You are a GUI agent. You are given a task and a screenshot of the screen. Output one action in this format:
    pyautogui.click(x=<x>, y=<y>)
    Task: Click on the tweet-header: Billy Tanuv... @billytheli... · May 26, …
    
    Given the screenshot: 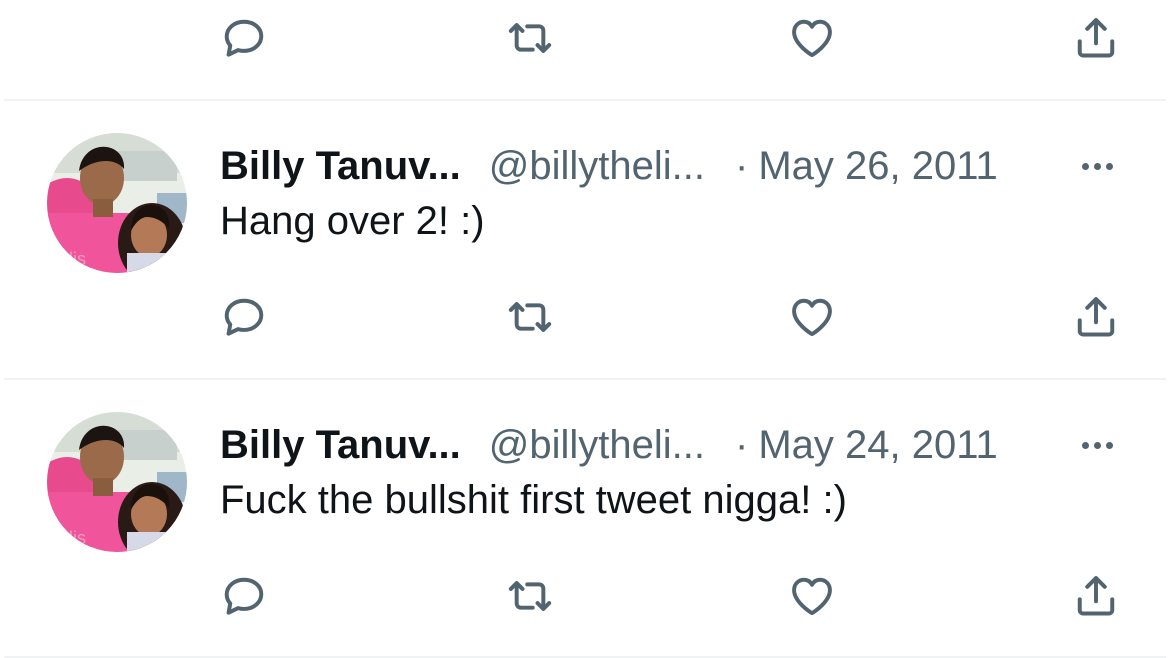 What is the action you would take?
    pyautogui.click(x=609, y=166)
    